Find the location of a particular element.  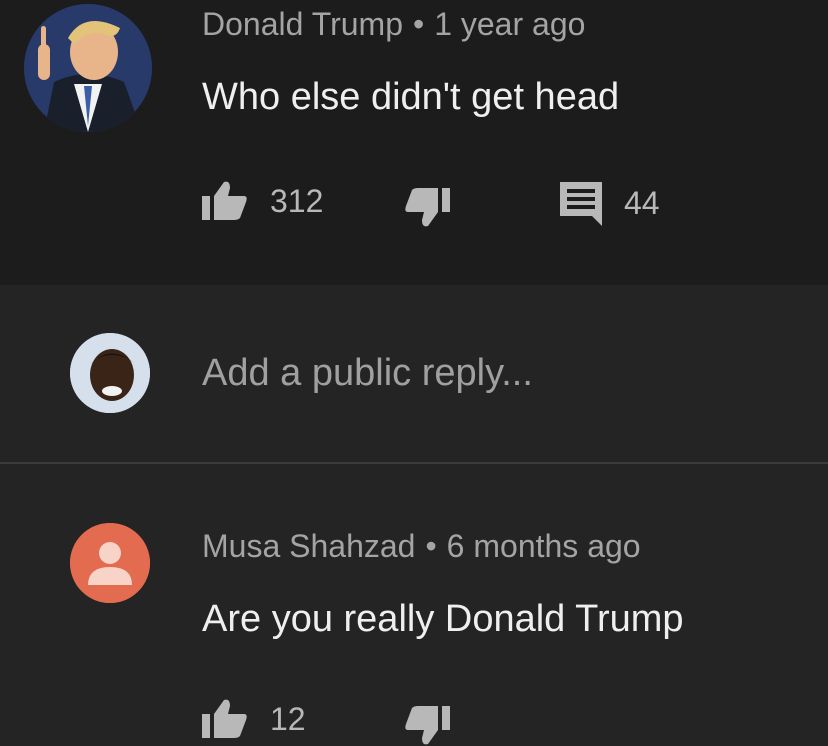

current-user-avatar is located at coordinates (110, 373).